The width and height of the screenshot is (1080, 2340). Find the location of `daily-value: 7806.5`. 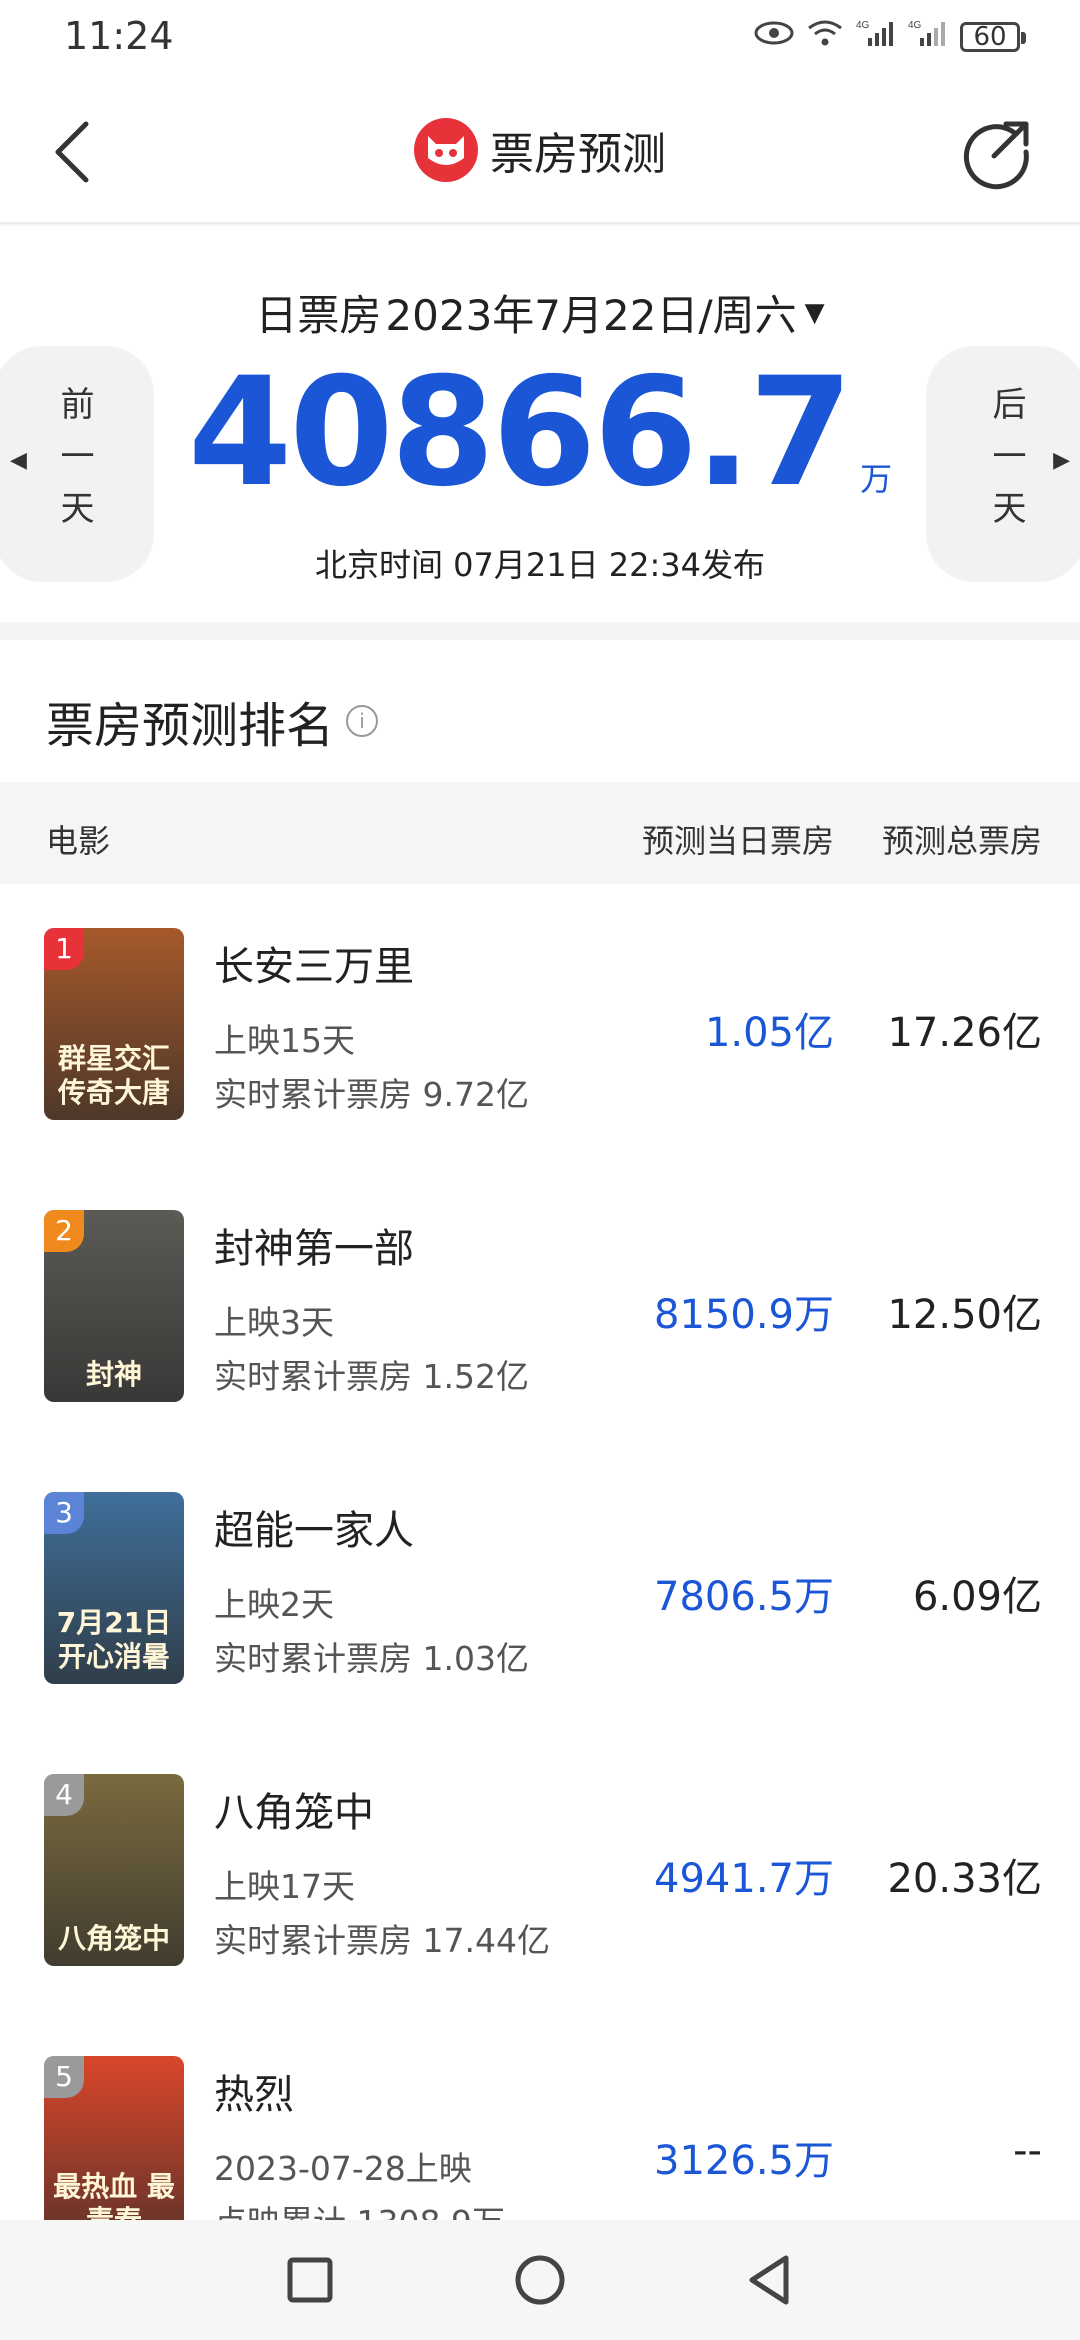

daily-value: 7806.5 is located at coordinates (724, 1597).